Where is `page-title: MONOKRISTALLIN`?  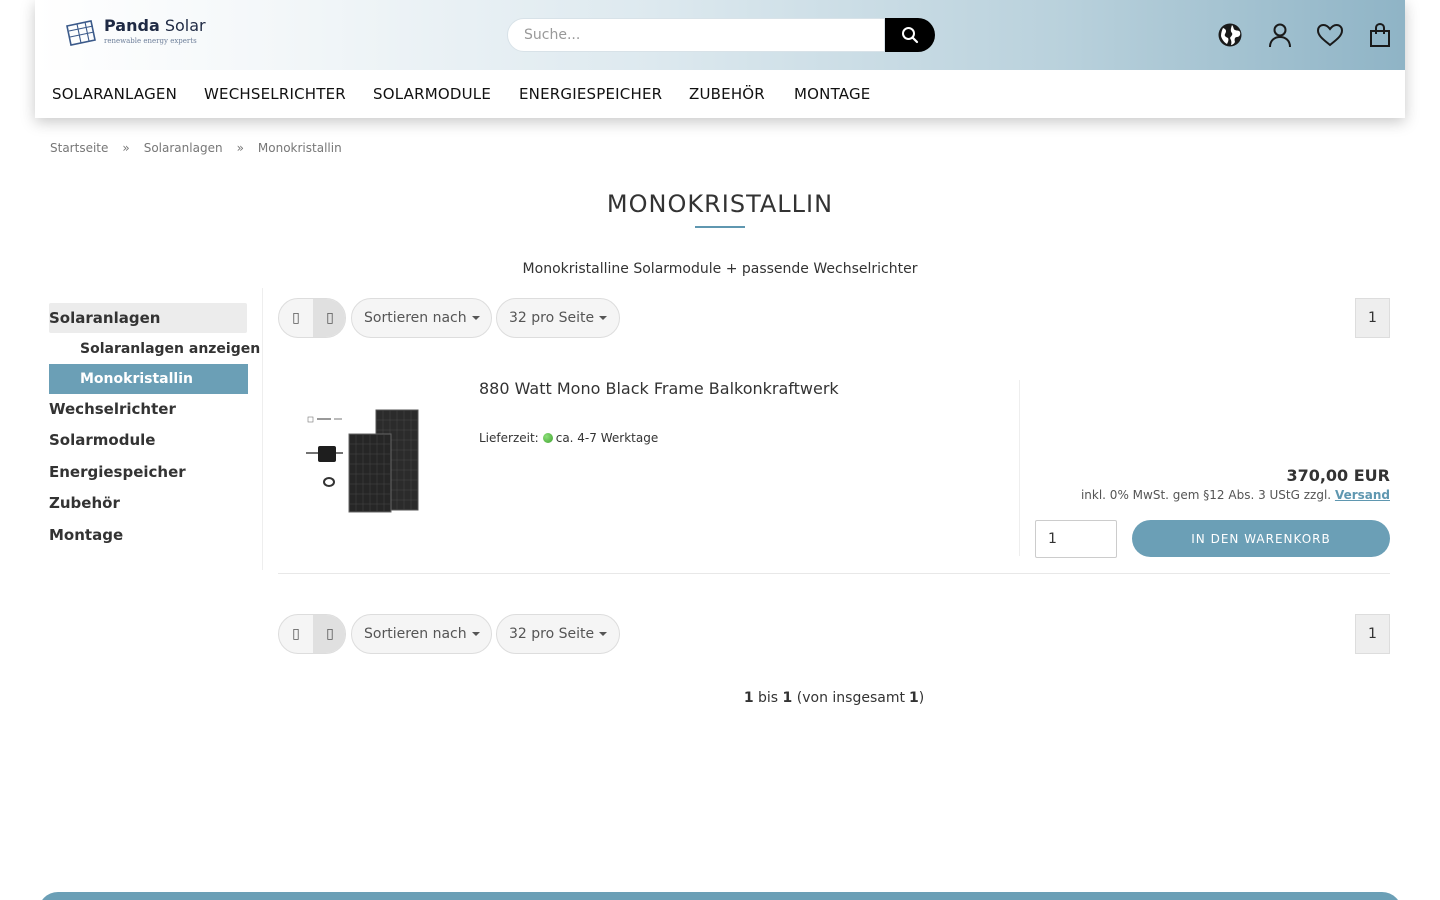 page-title: MONOKRISTALLIN is located at coordinates (720, 204).